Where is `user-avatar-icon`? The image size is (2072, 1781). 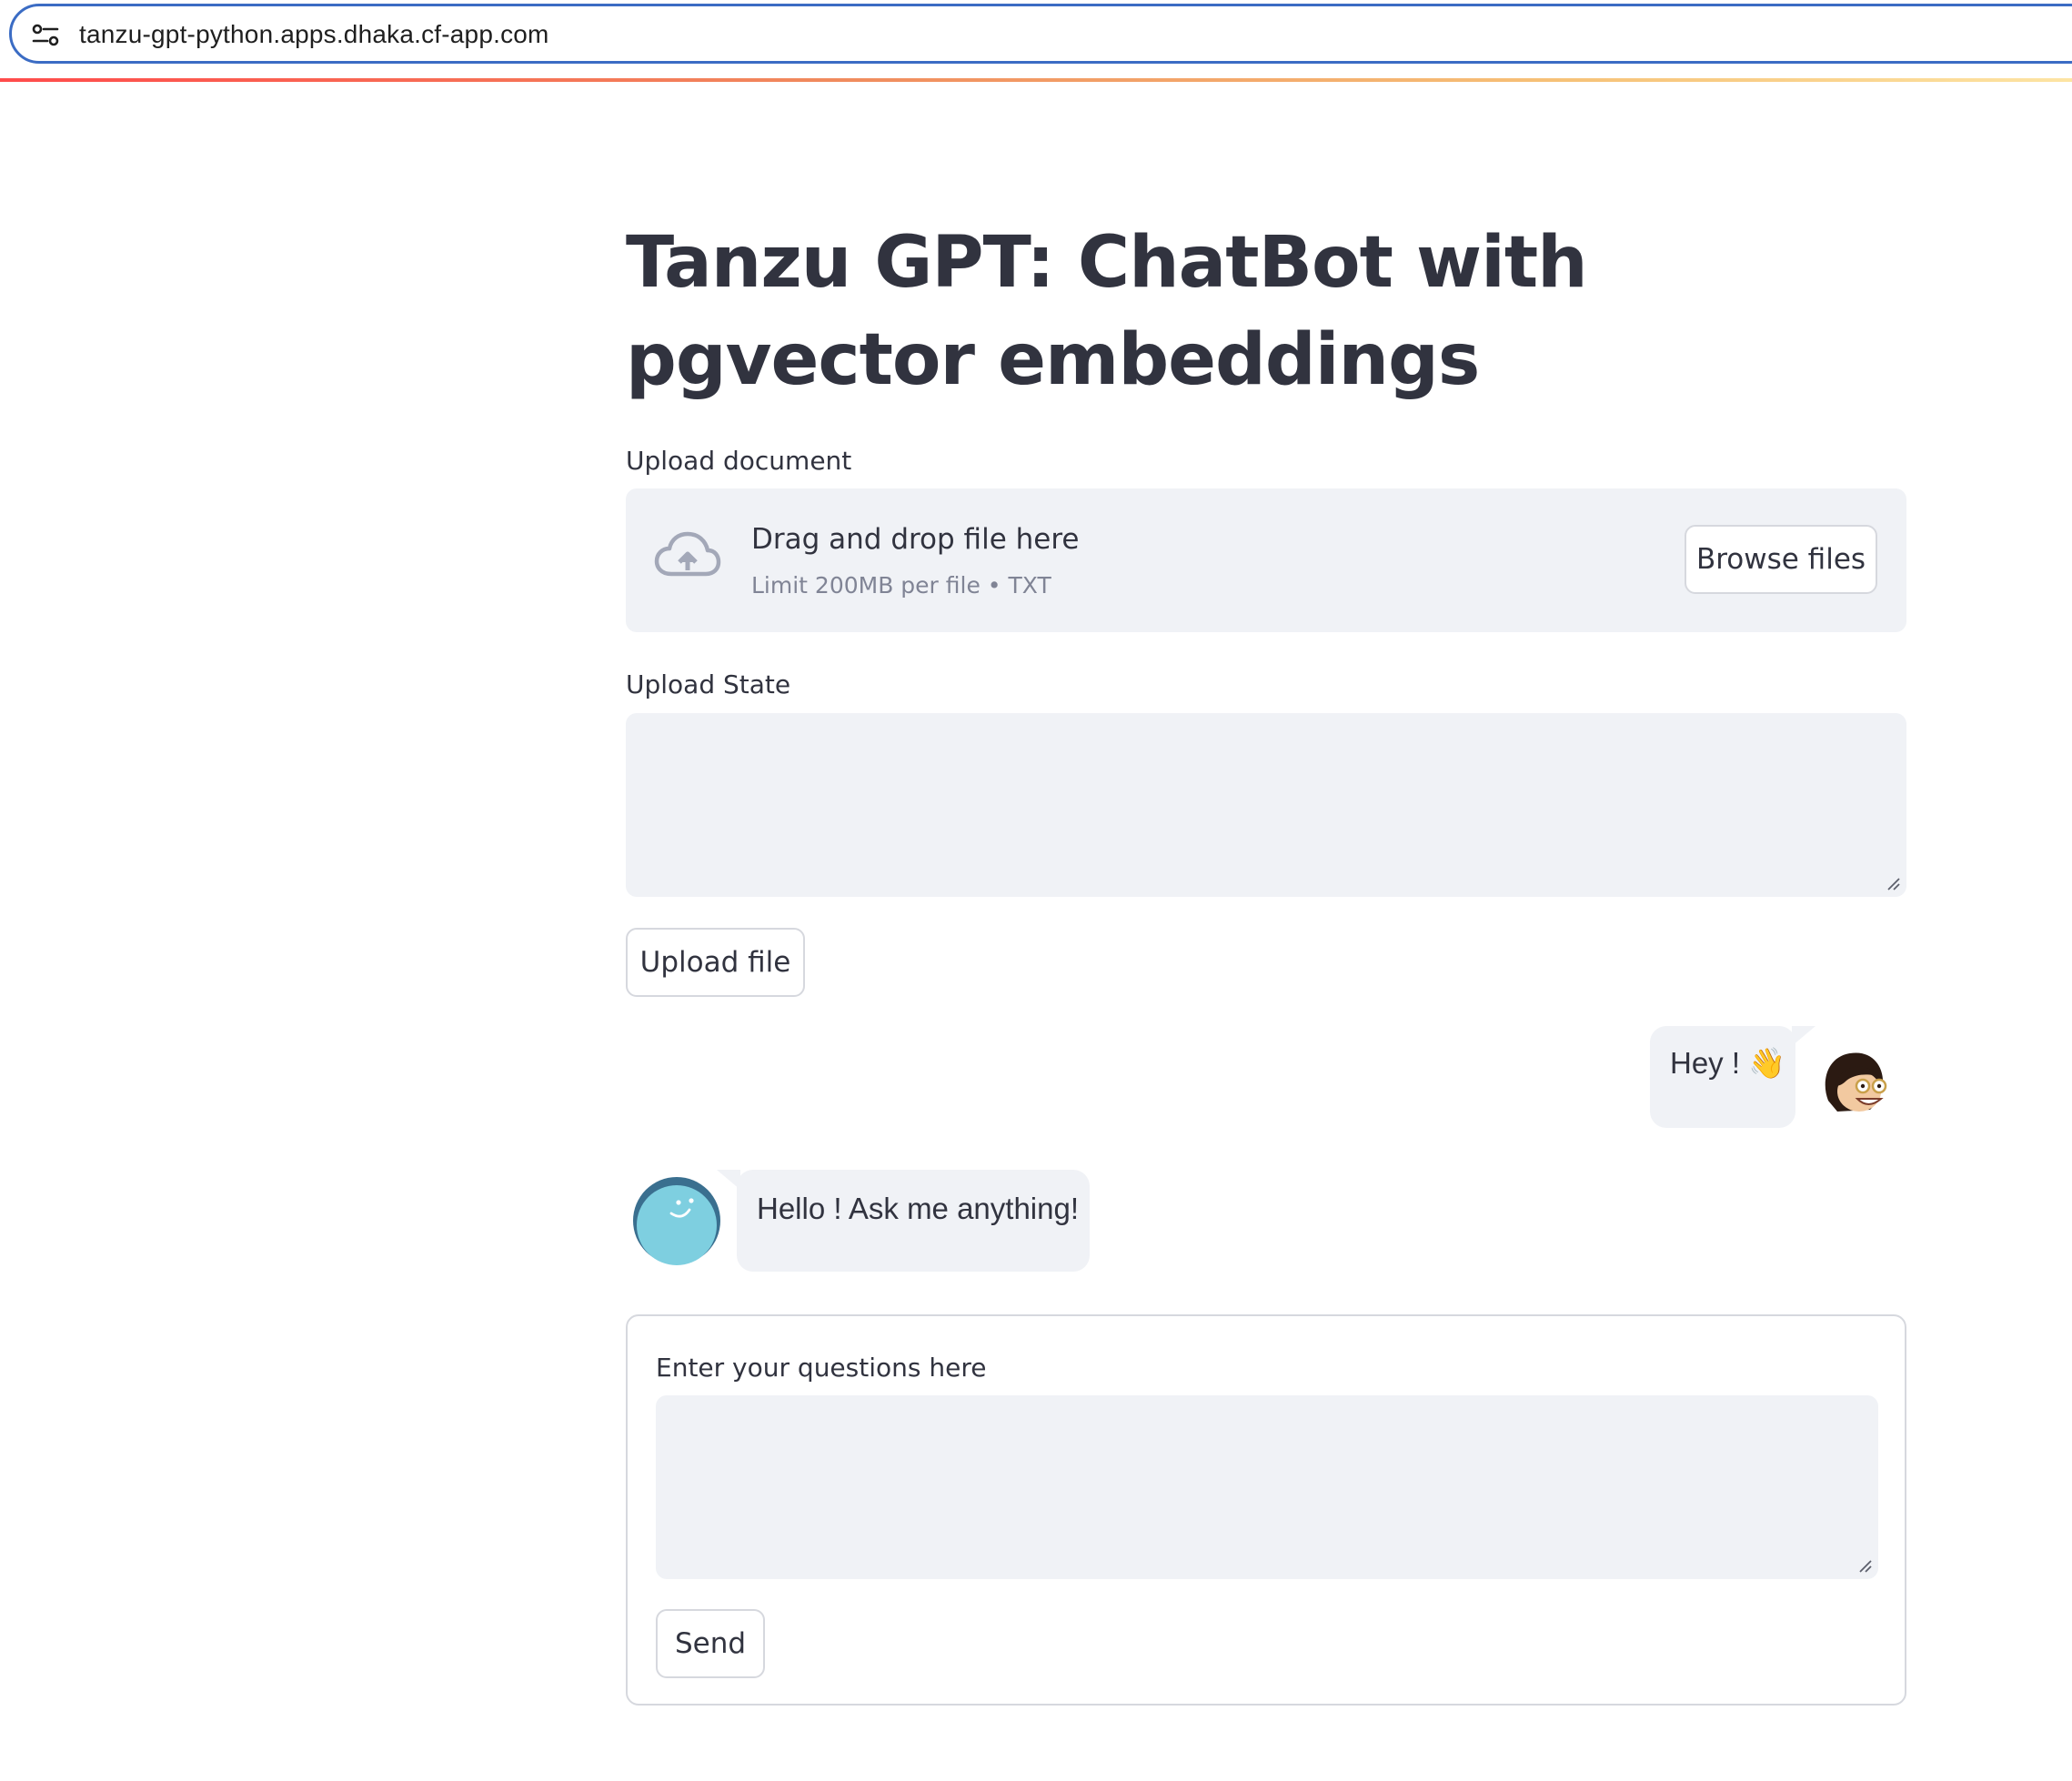 user-avatar-icon is located at coordinates (1856, 1082).